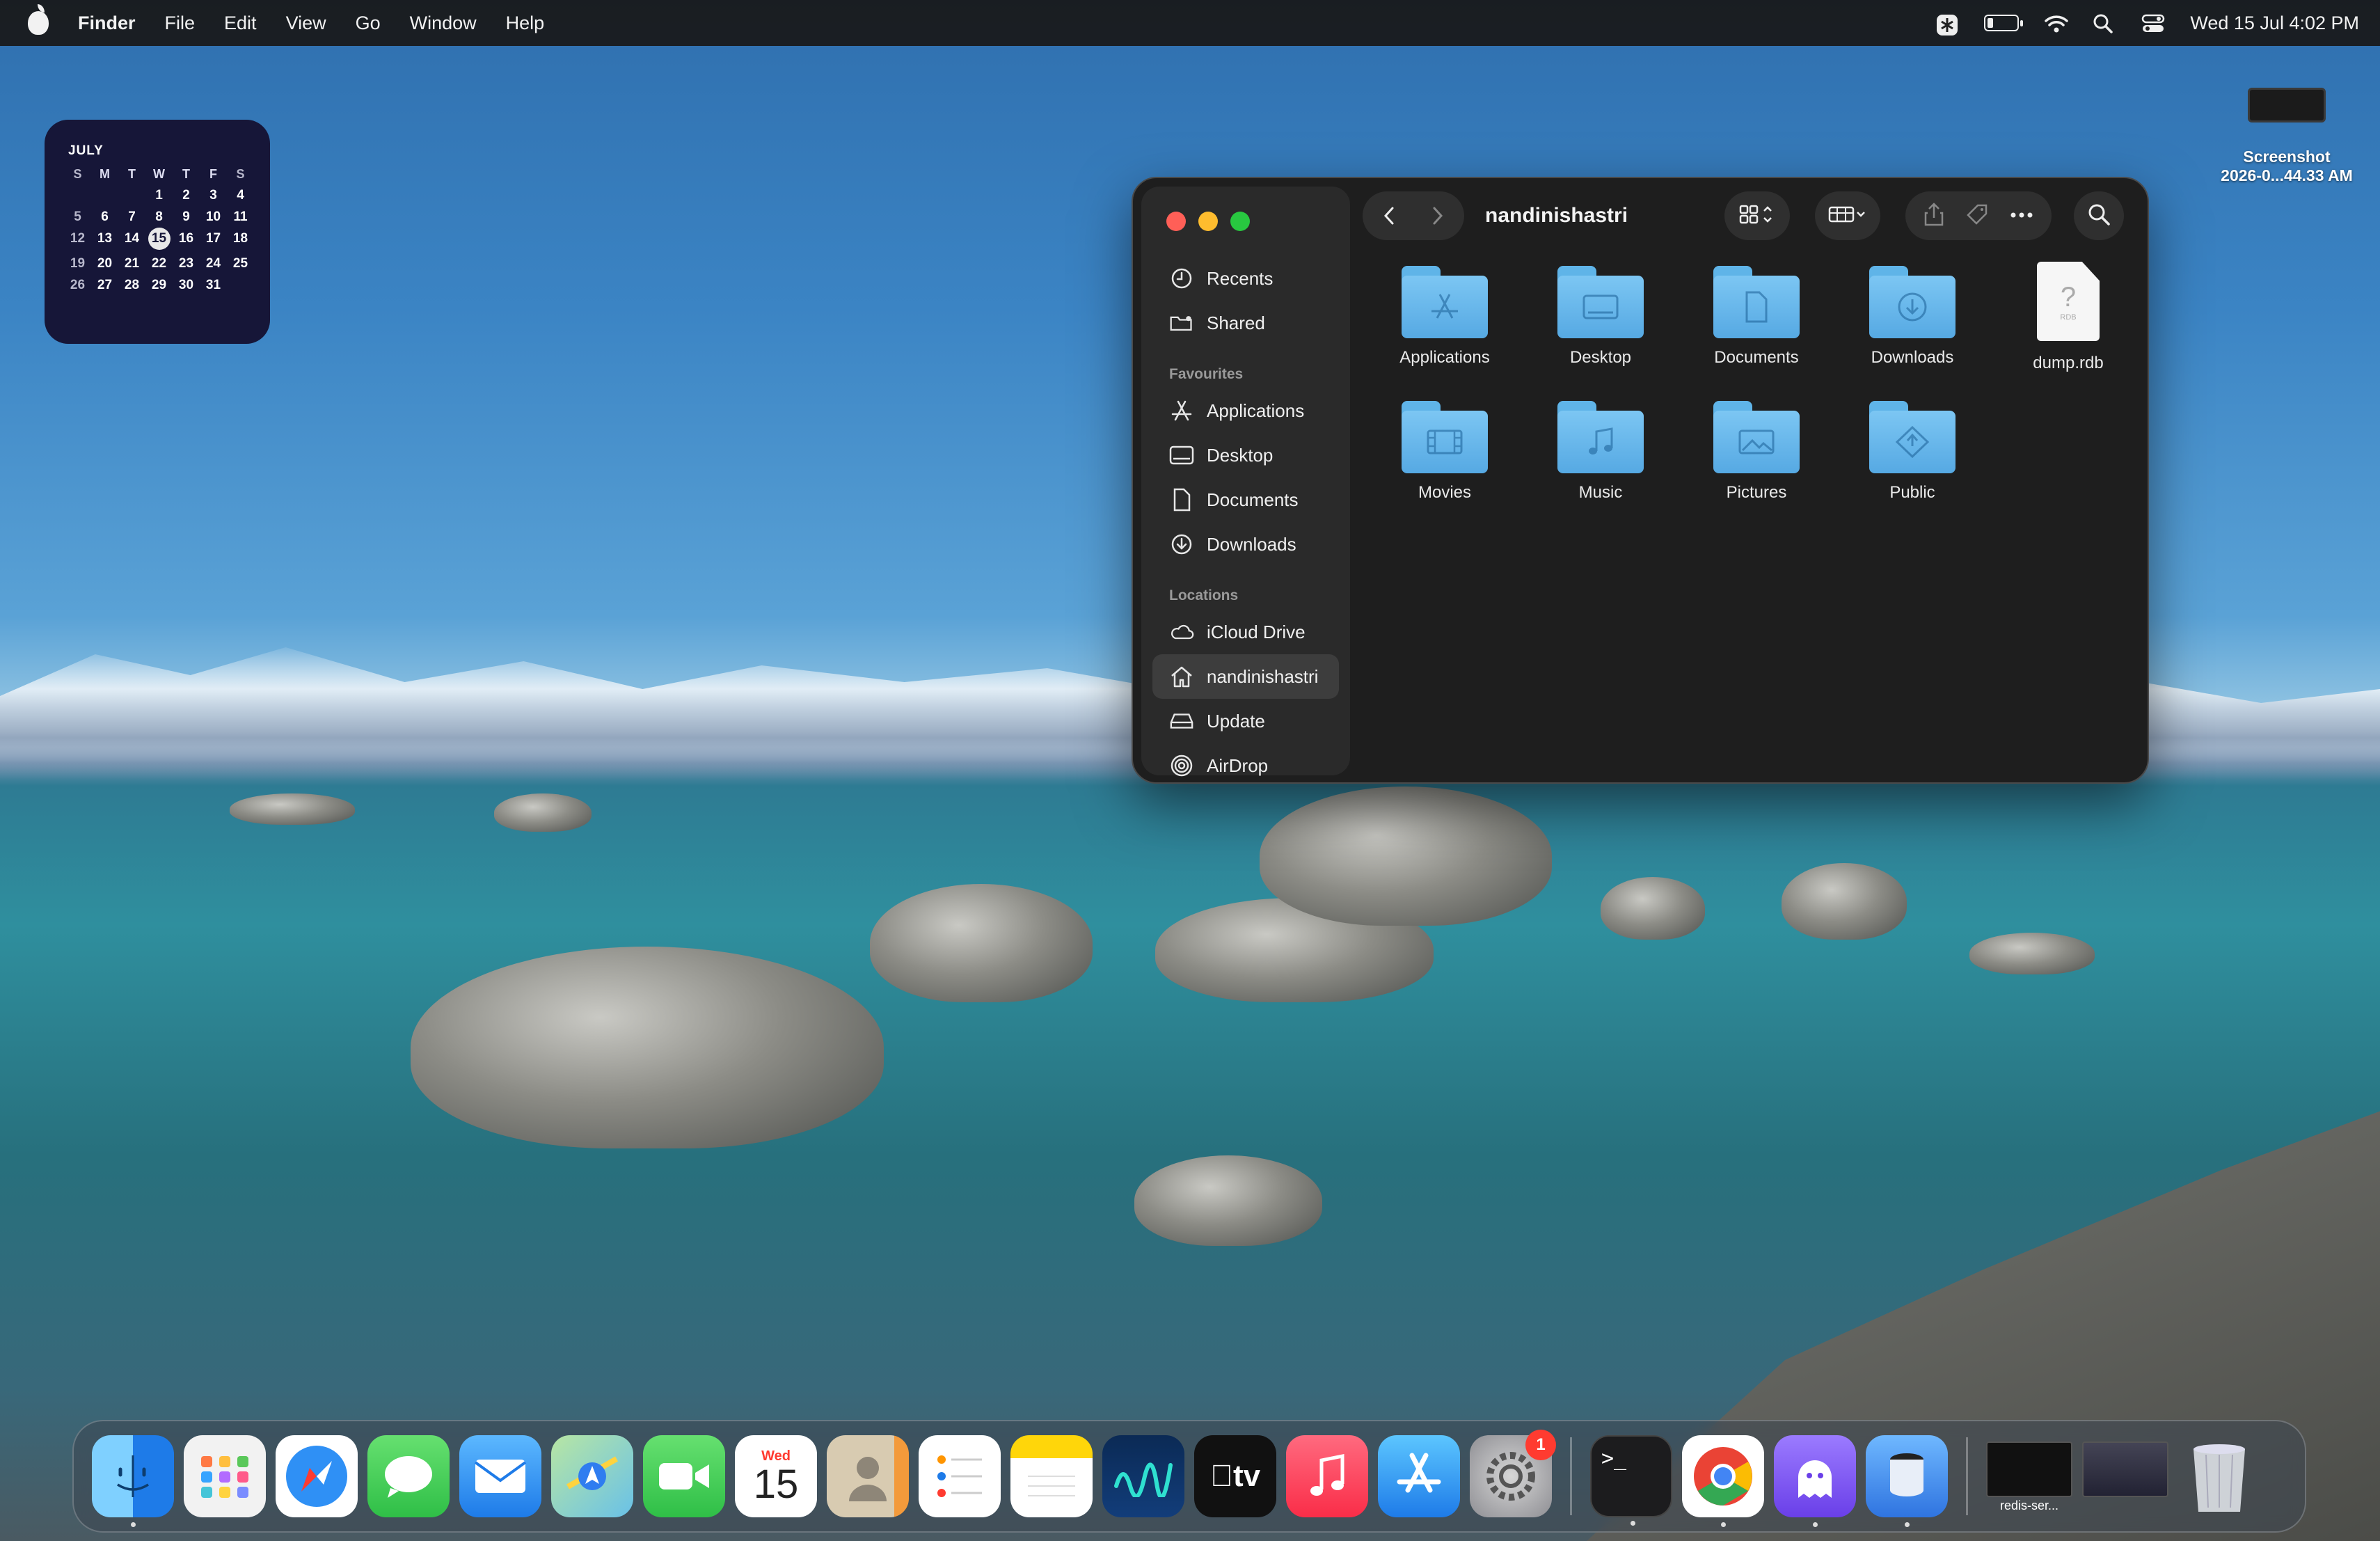  Describe the element at coordinates (1236, 721) in the screenshot. I see `sidebar-item-label: Update` at that location.